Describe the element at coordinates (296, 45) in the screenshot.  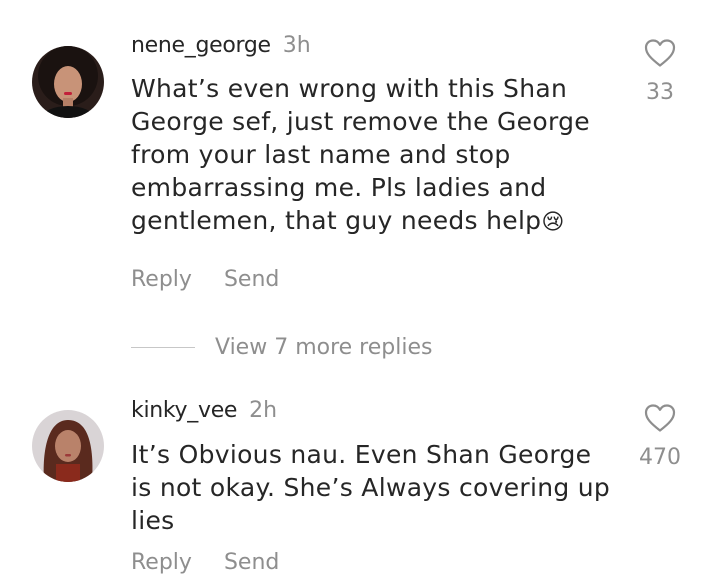
I see `timestamp: 3h` at that location.